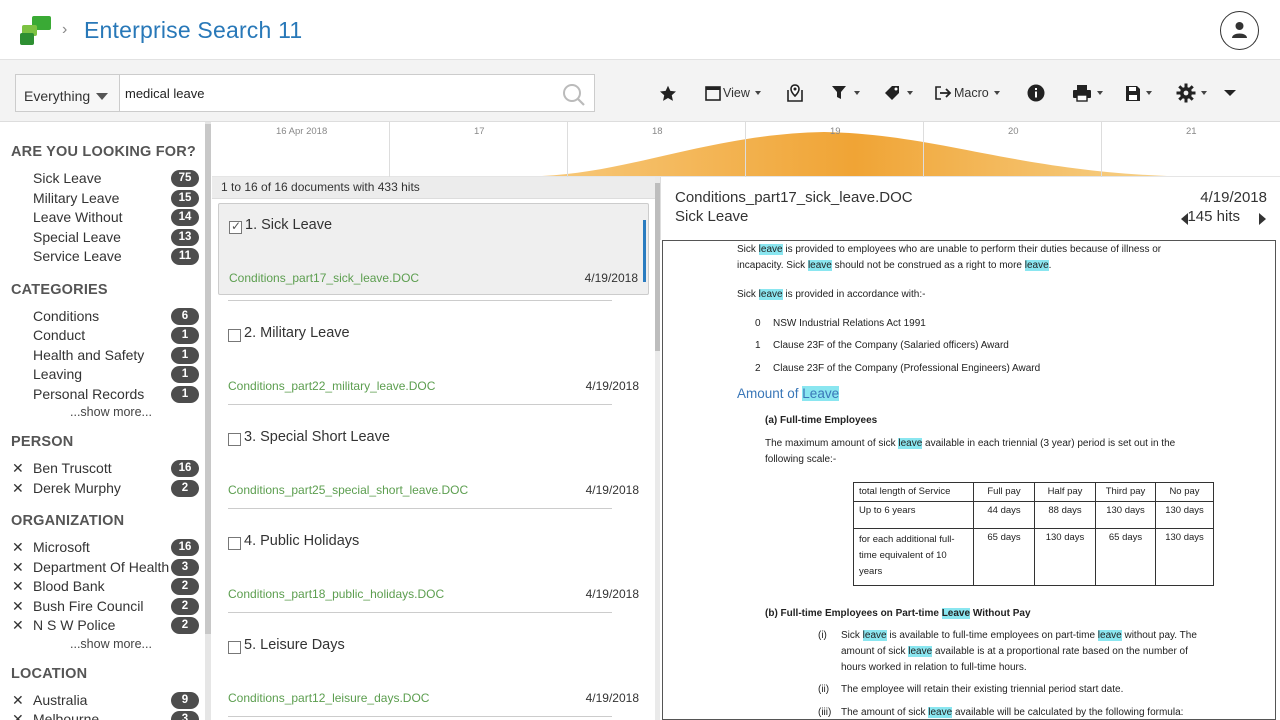 This screenshot has height=720, width=1280. What do you see at coordinates (106, 548) in the screenshot?
I see `facet-item: ✕ Microsoft 16` at bounding box center [106, 548].